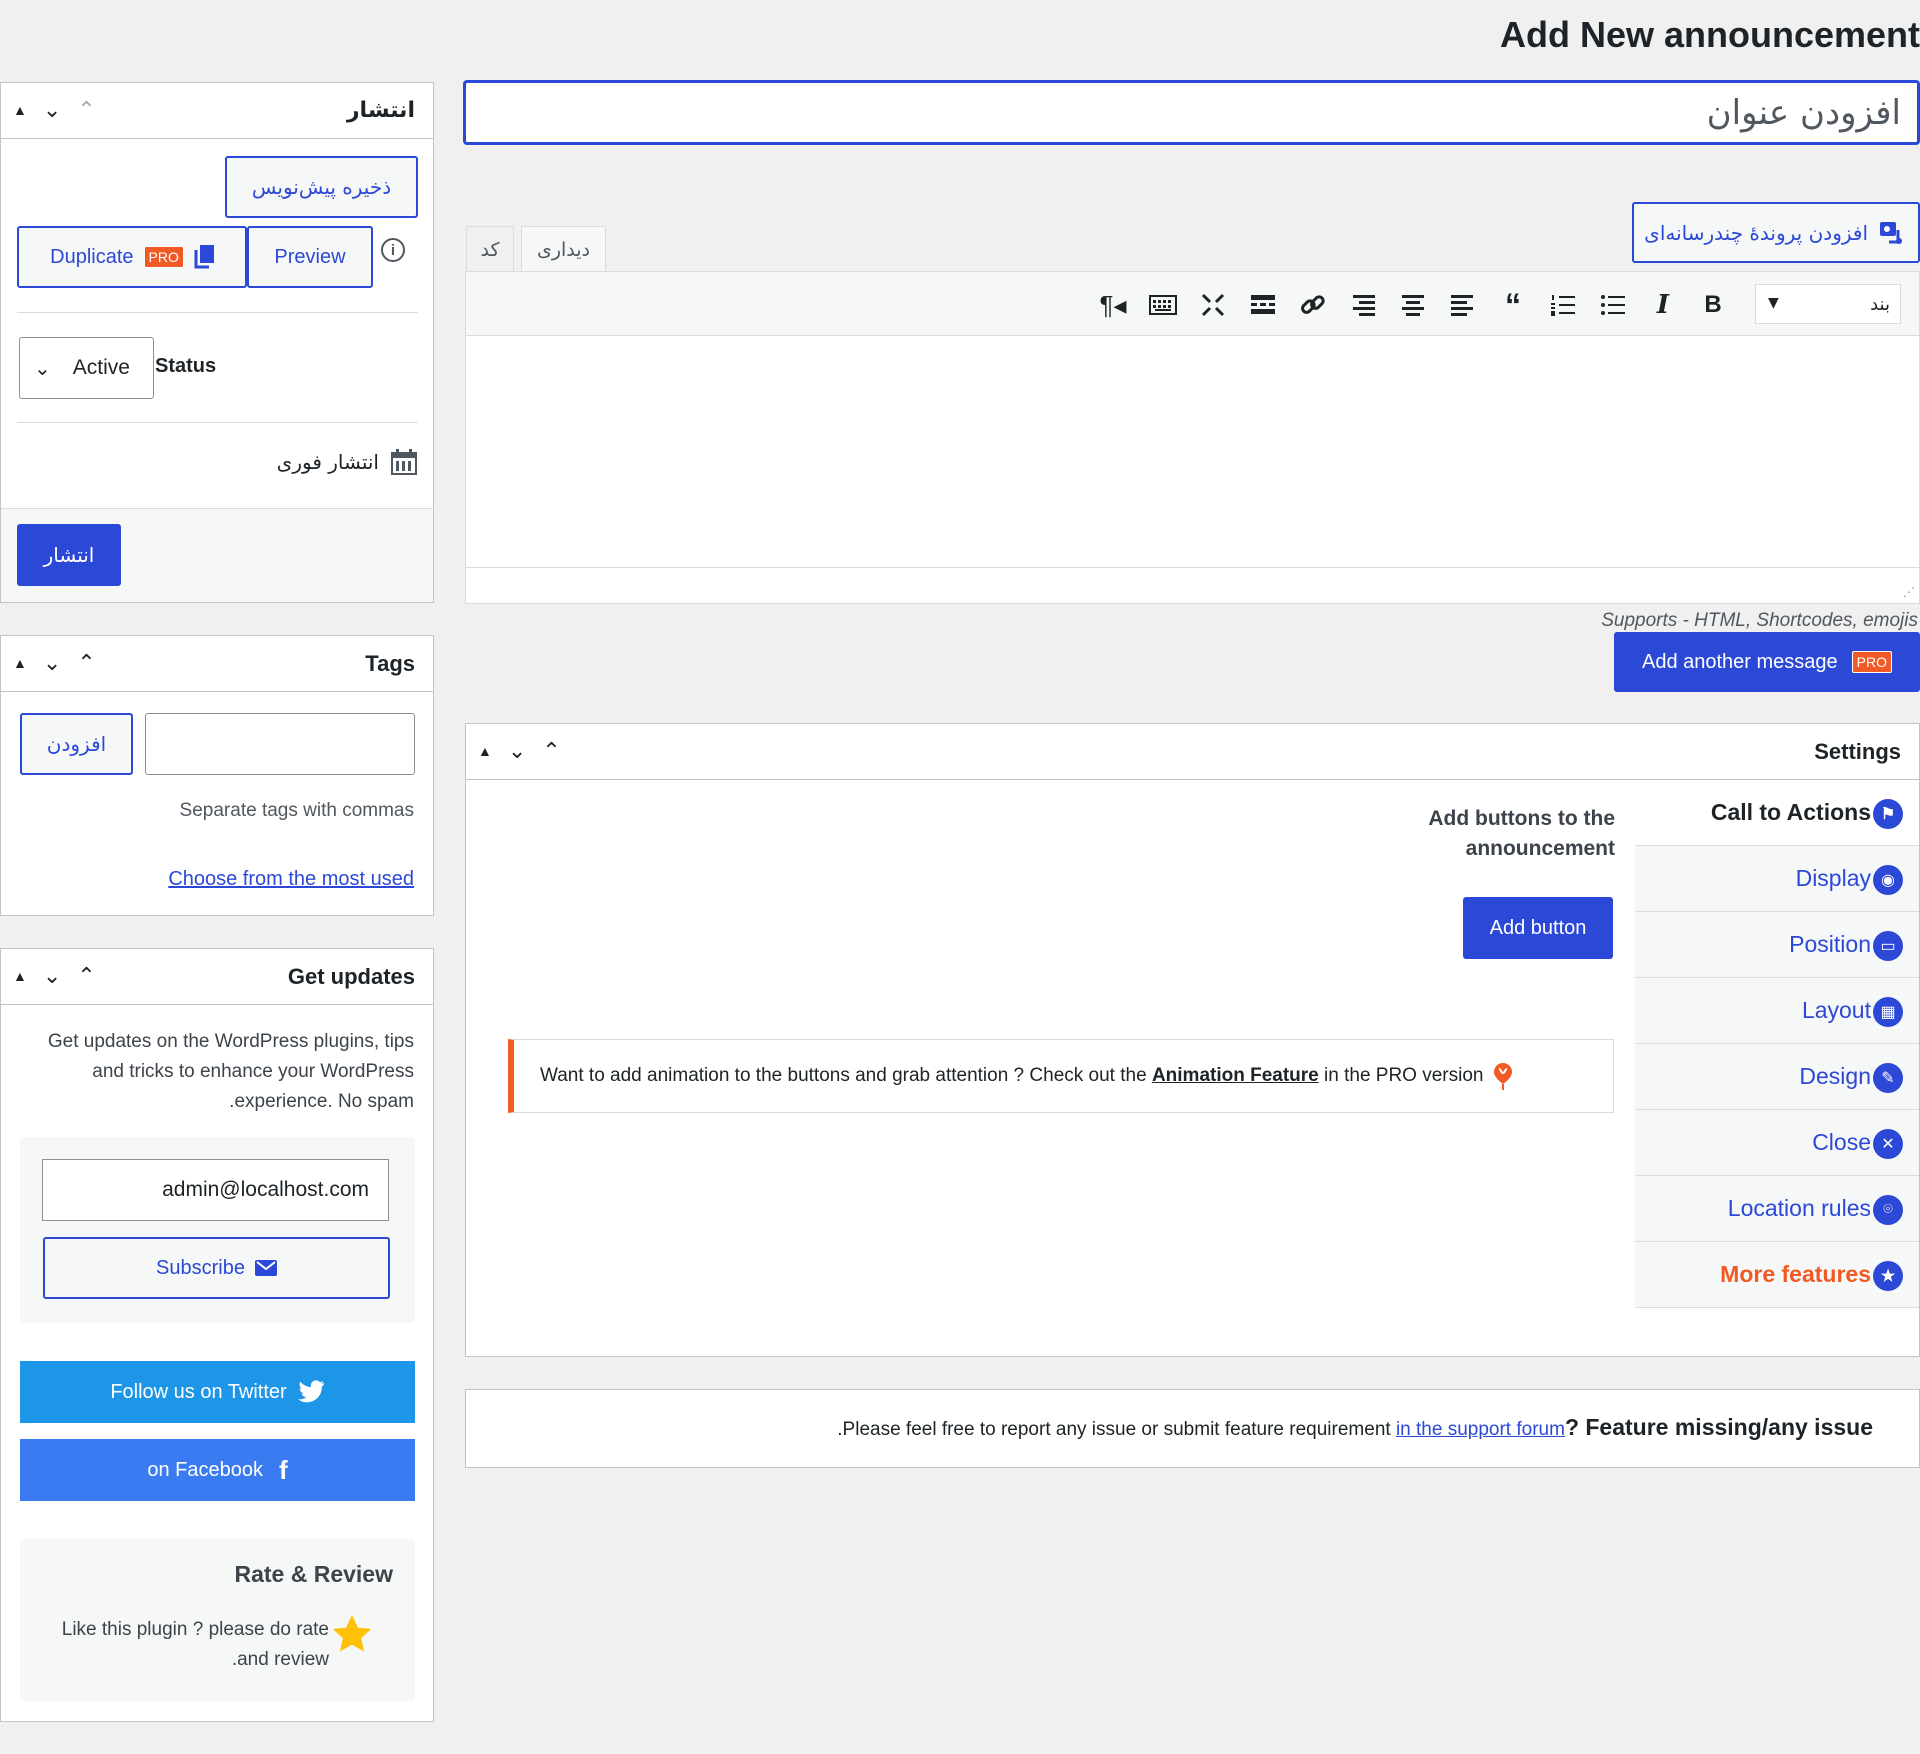  I want to click on publish-title: انتشار, so click(380, 110).